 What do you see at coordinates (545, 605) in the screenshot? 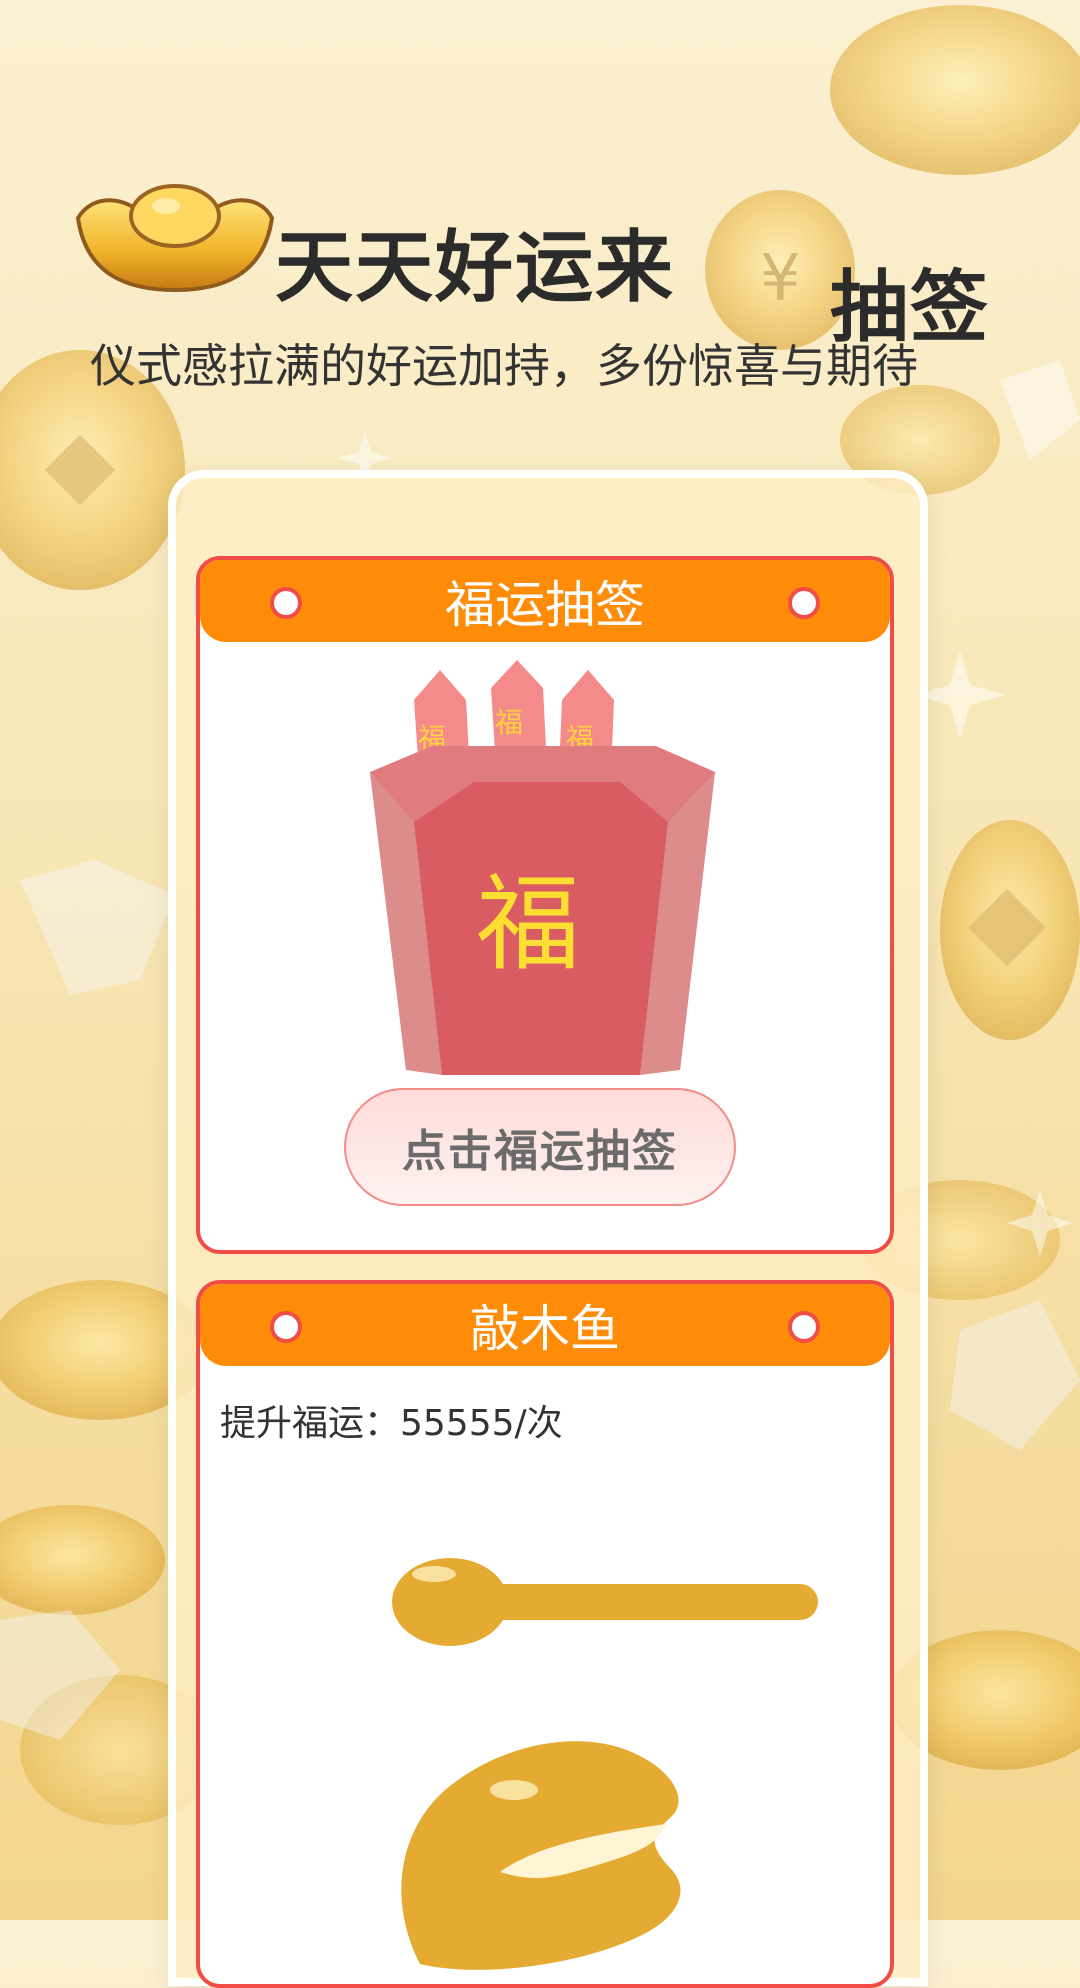
I see `fortune-lottery-title: 福运抽签` at bounding box center [545, 605].